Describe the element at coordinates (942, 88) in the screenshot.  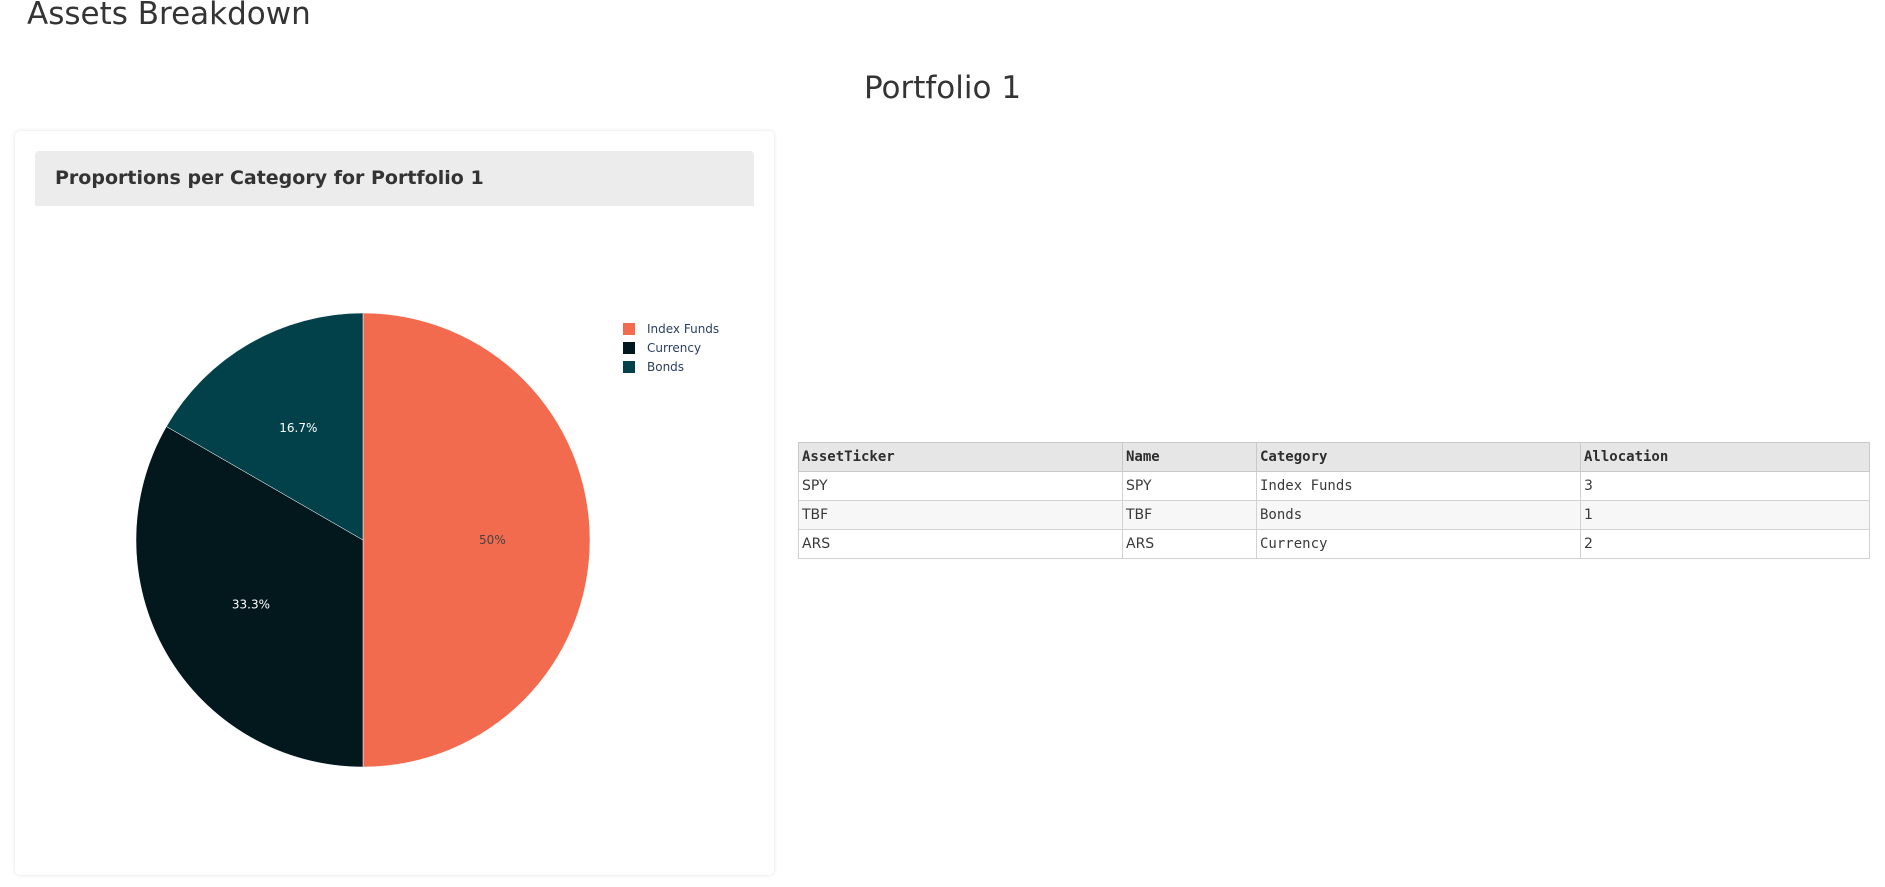
I see `portfolio-title: Portfolio 1` at that location.